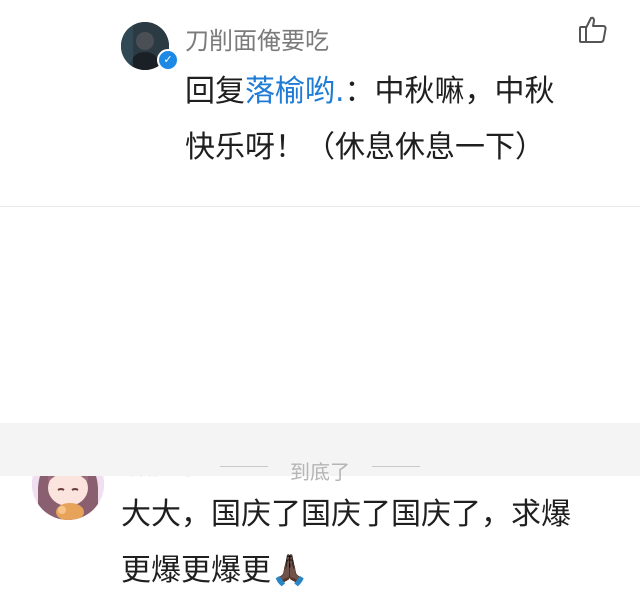 This screenshot has width=640, height=599. What do you see at coordinates (215, 91) in the screenshot?
I see `reply-prefix: 回复` at bounding box center [215, 91].